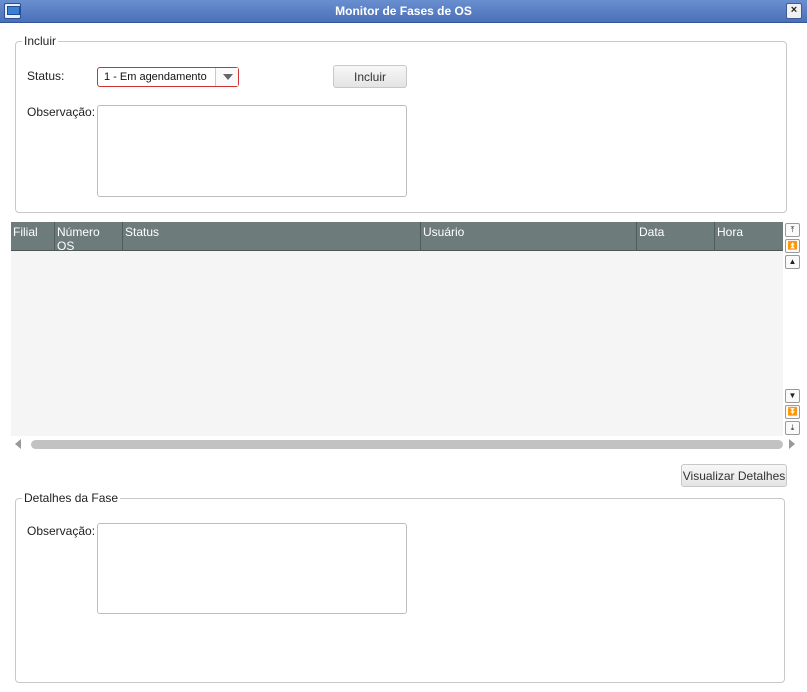 Image resolution: width=807 pixels, height=692 pixels. Describe the element at coordinates (792, 262) in the screenshot. I see `scroll-up-icon: ▲` at that location.